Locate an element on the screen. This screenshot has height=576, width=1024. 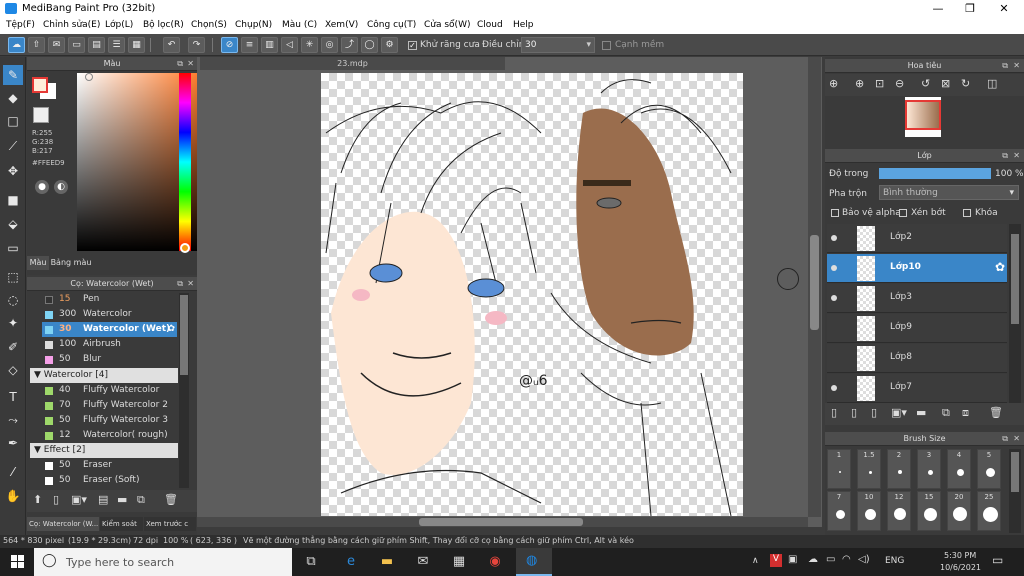
brush-group-effect: ▼ Effect [2] is located at coordinates (104, 450).